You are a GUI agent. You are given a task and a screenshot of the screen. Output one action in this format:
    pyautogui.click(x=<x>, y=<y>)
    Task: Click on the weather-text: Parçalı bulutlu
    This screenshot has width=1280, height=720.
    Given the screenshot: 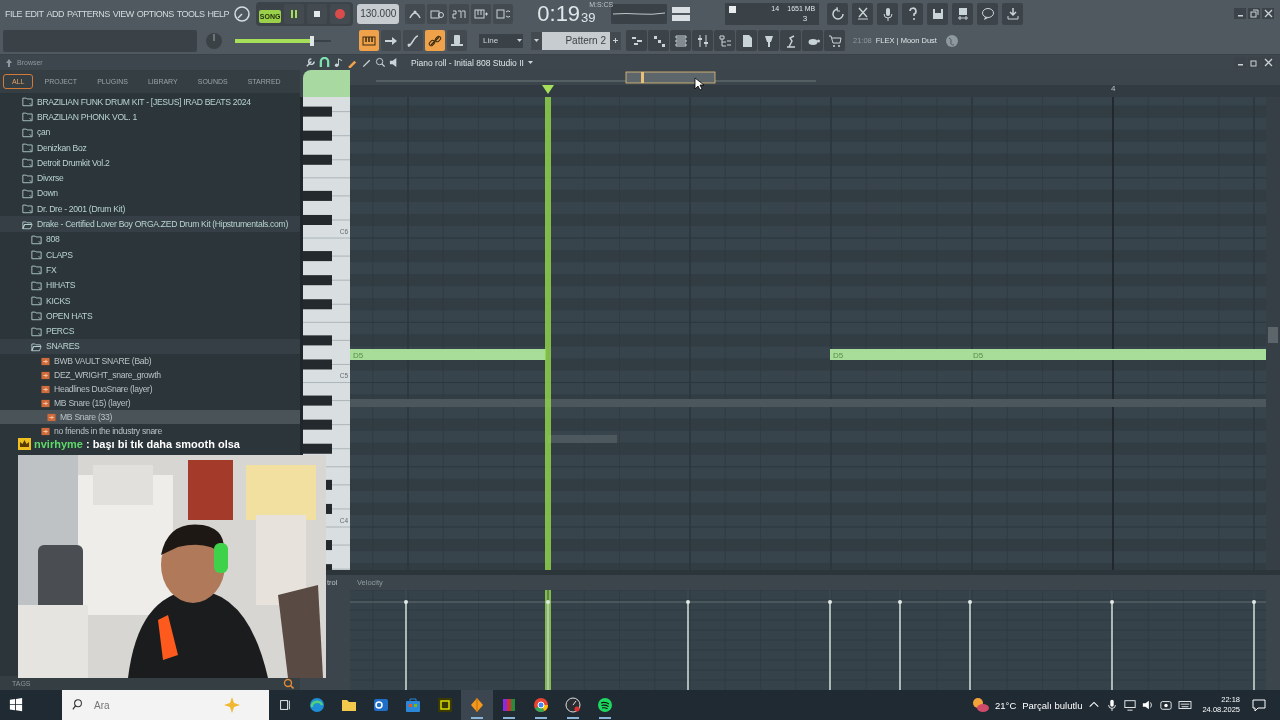 What is the action you would take?
    pyautogui.click(x=1052, y=705)
    